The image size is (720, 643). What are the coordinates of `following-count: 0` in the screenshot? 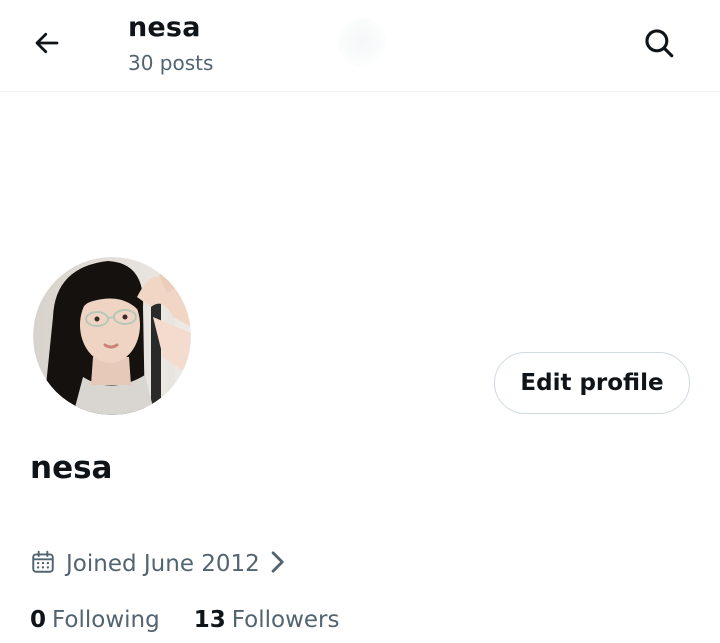 It's located at (38, 620).